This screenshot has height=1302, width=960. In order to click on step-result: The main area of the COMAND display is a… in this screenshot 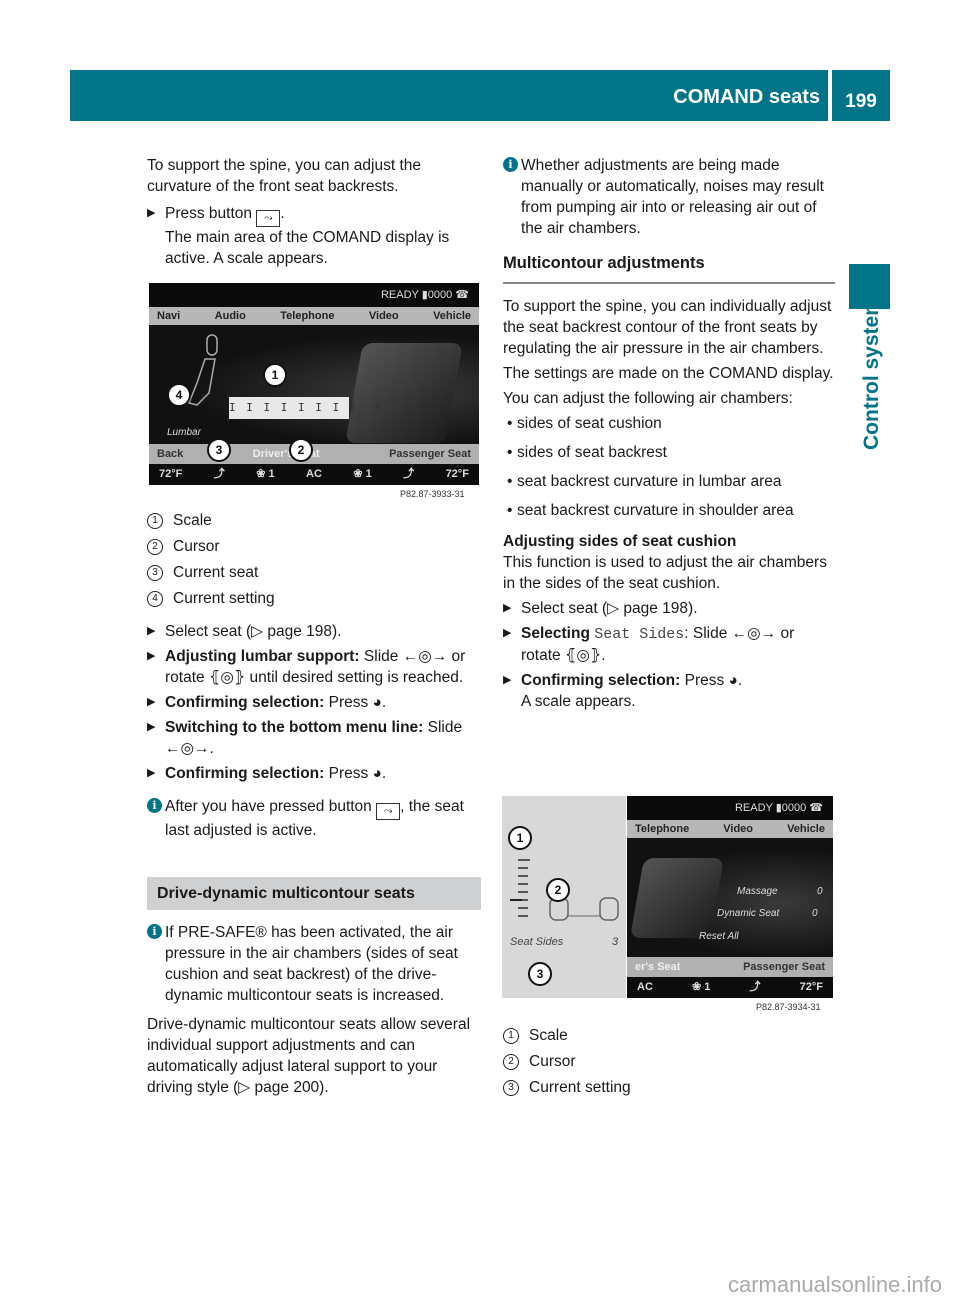, I will do `click(307, 248)`.